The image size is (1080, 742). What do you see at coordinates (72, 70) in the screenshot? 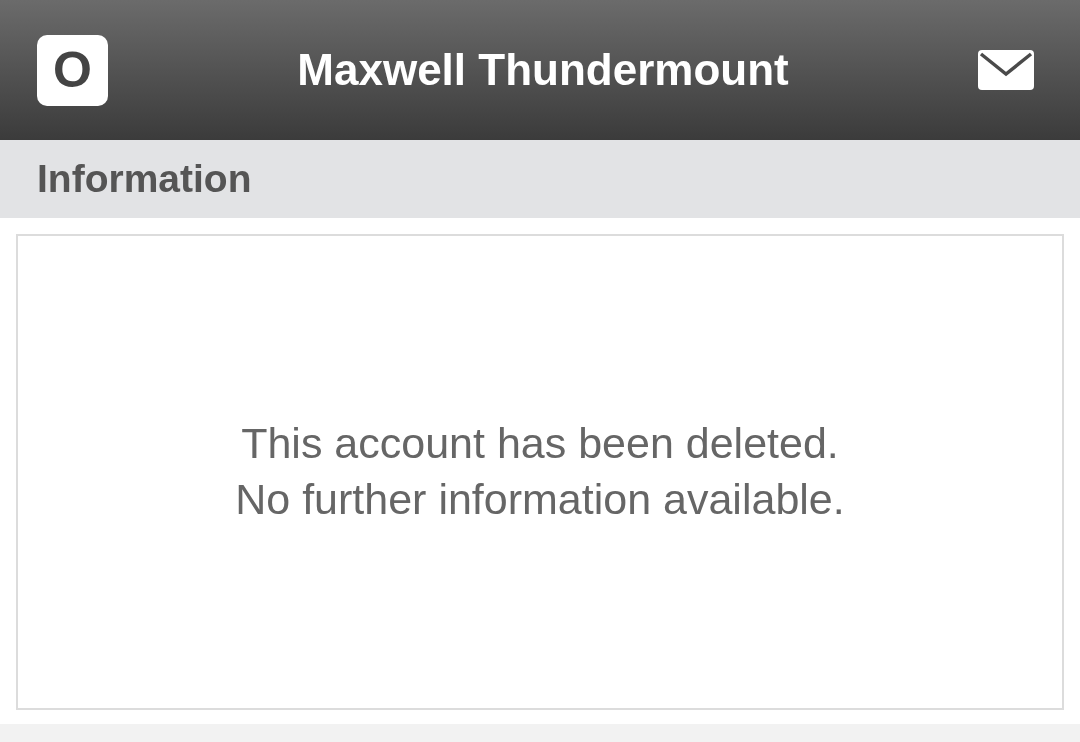
I see `app-logo: O` at bounding box center [72, 70].